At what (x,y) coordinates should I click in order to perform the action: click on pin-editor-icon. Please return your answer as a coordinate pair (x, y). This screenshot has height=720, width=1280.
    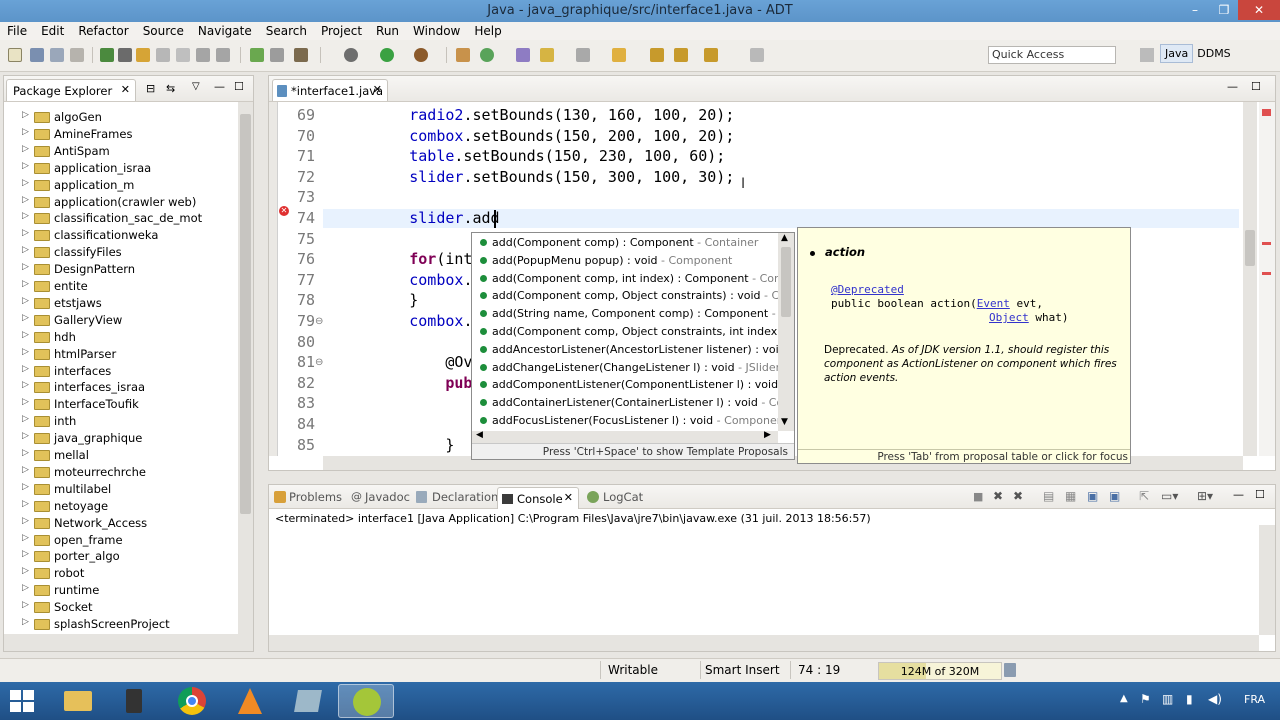
    Looking at the image, I should click on (757, 55).